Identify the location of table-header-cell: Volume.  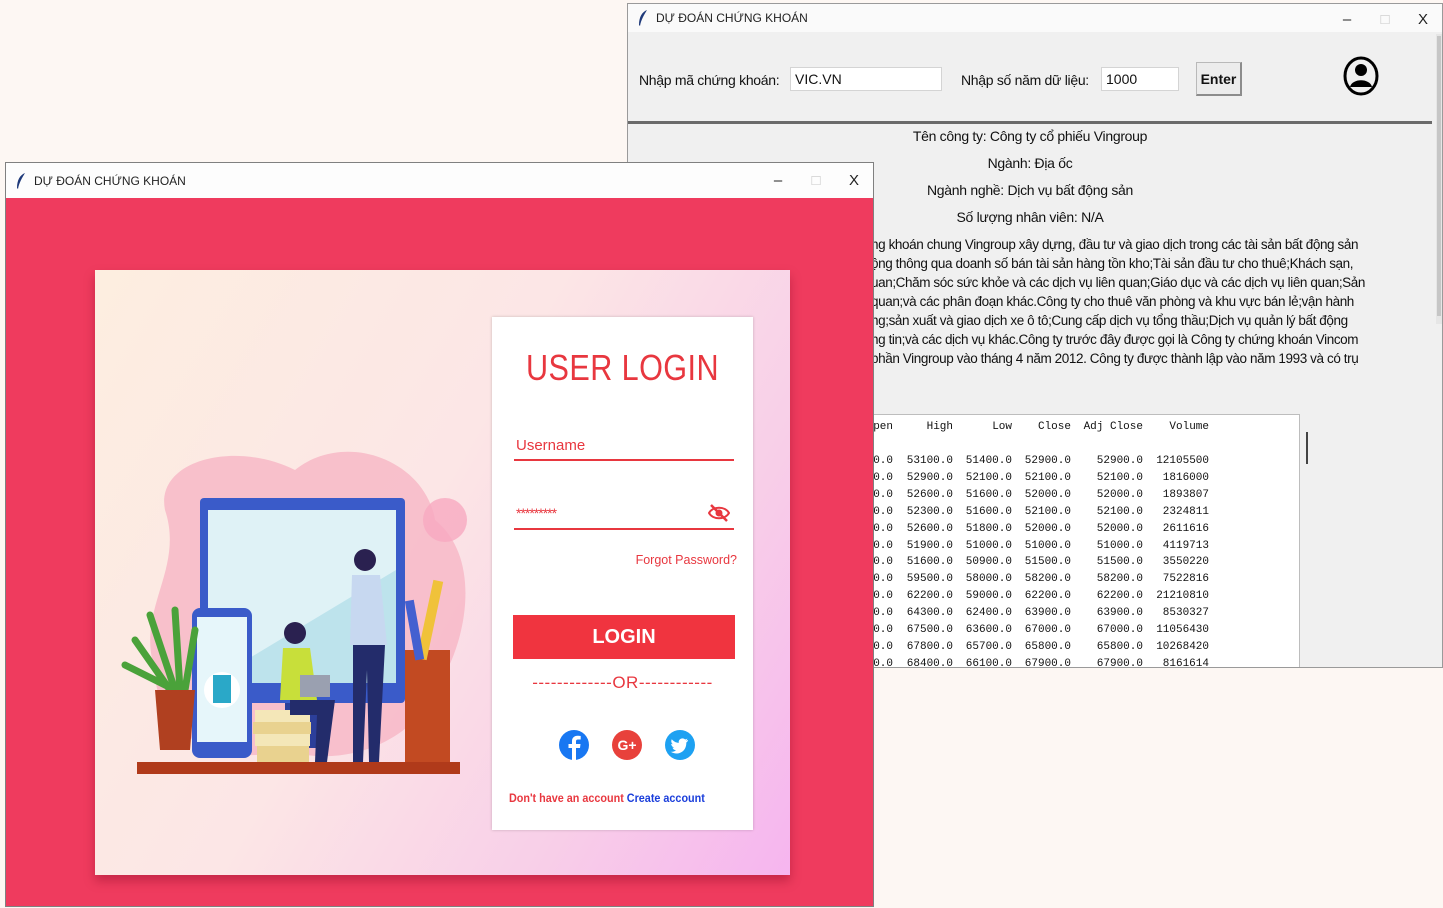
(1189, 427).